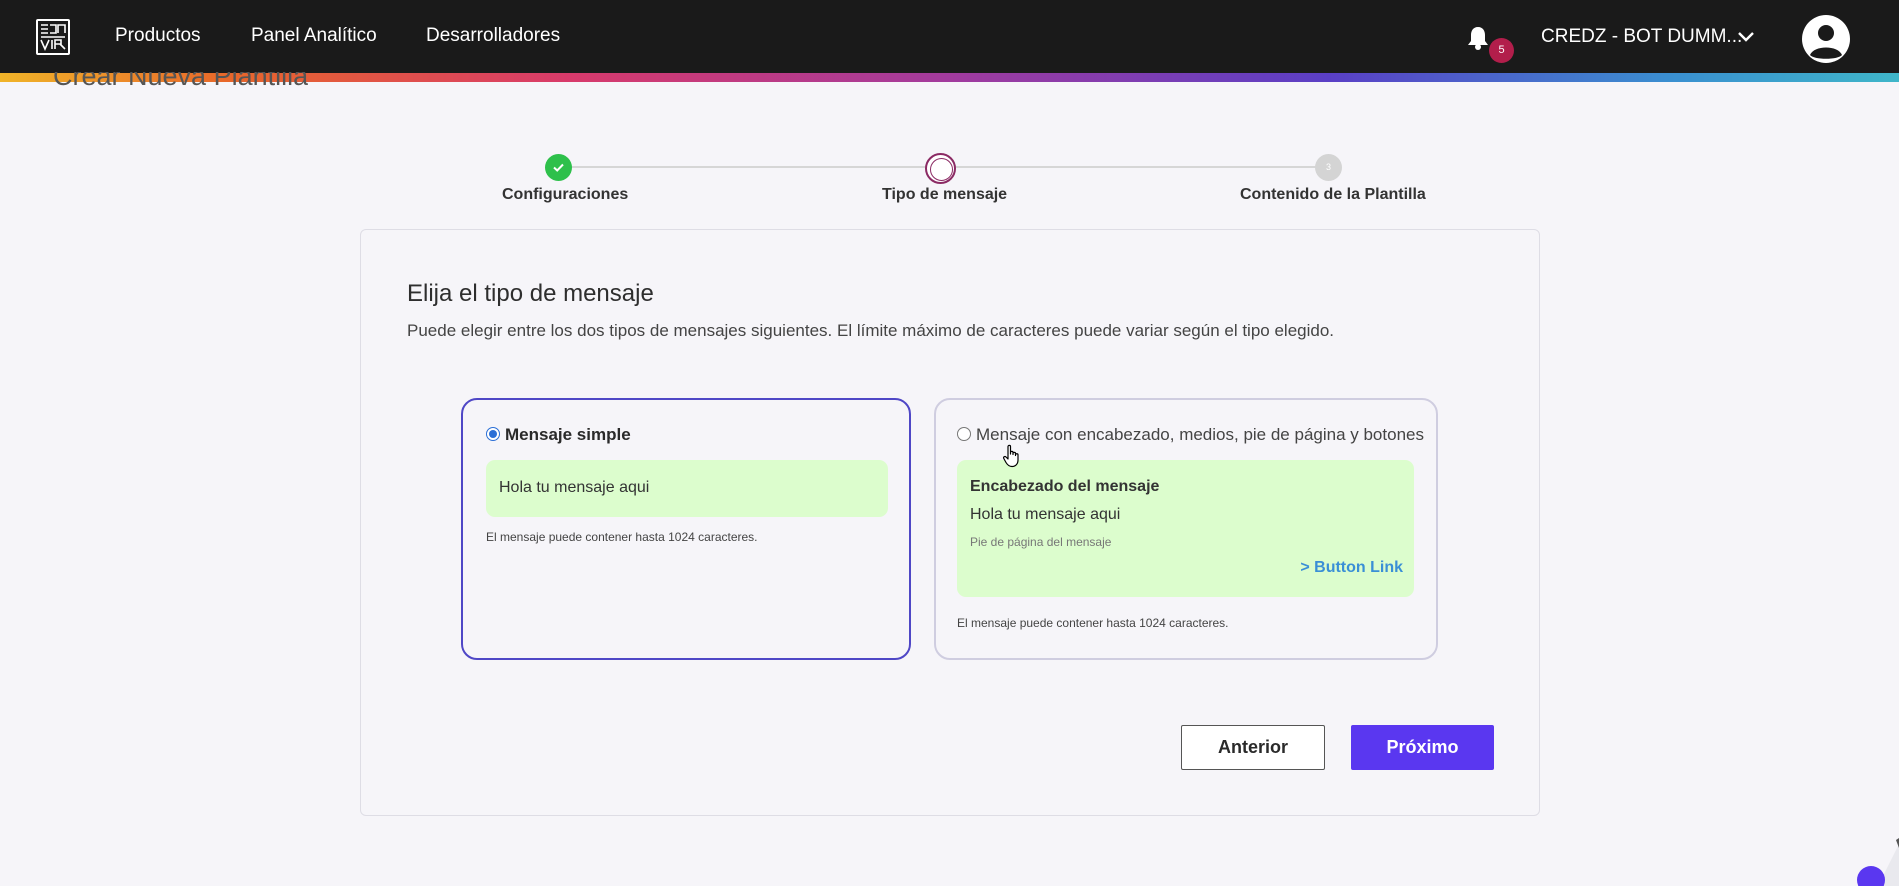  Describe the element at coordinates (158, 36) in the screenshot. I see `nav-link-products: Productos` at that location.